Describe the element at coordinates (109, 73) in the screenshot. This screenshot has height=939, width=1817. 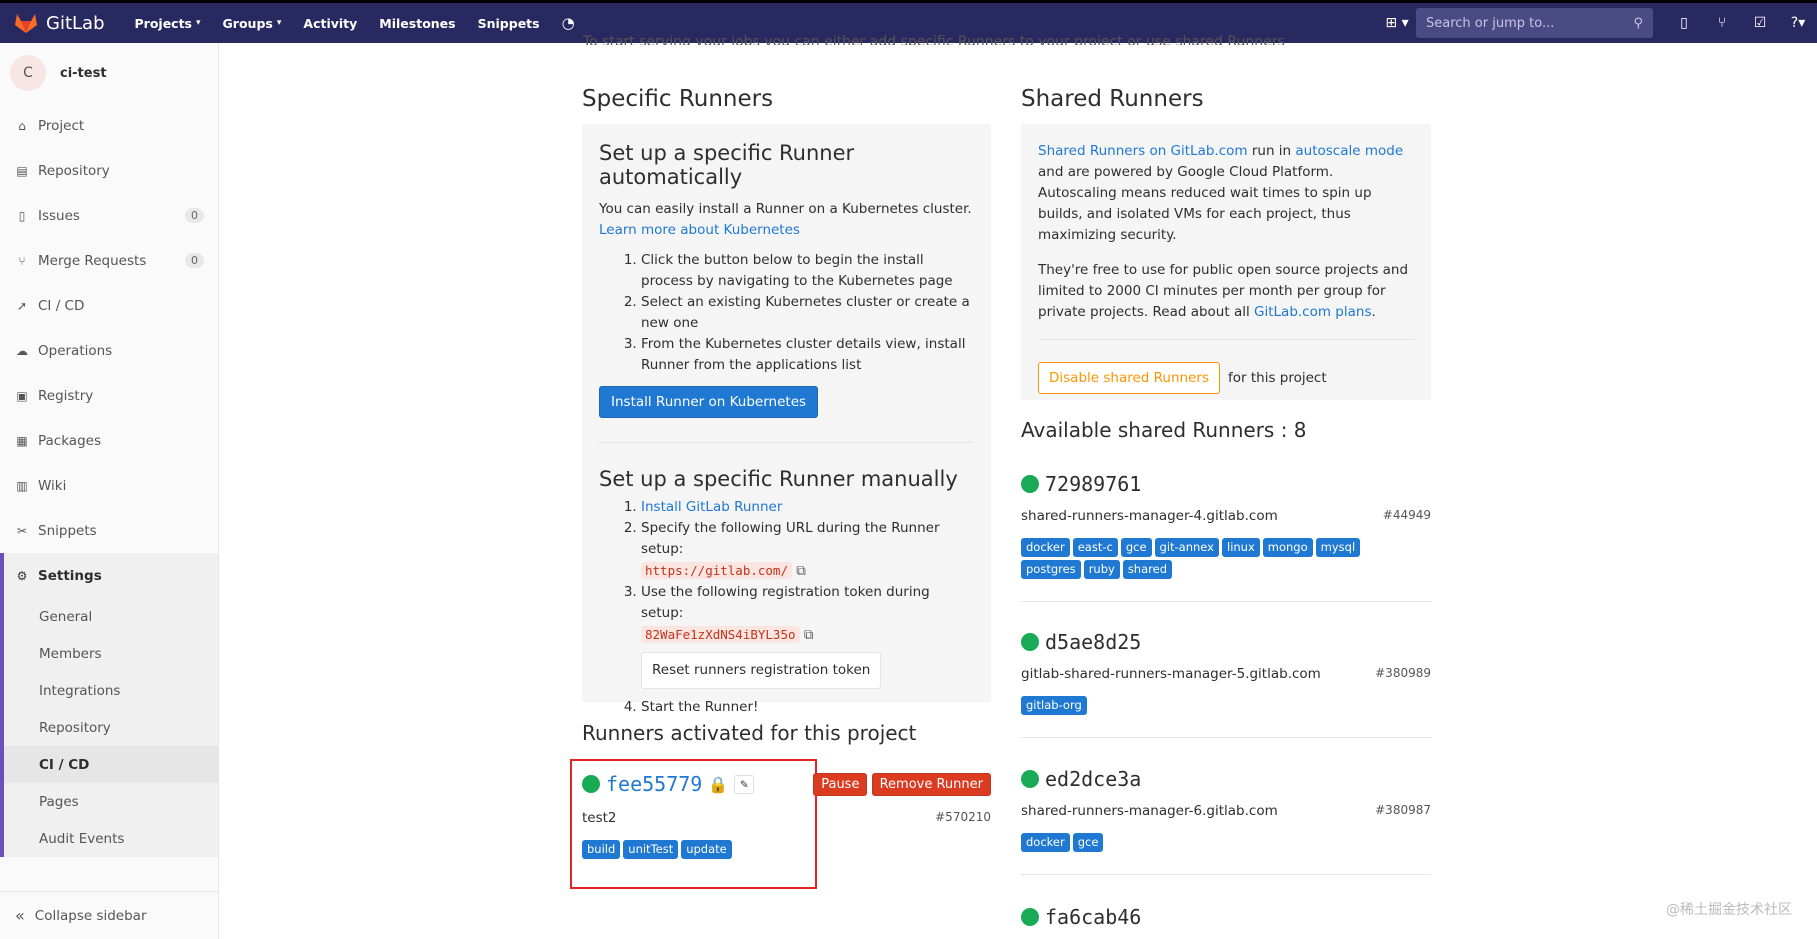
I see `project-header: C ci-test` at that location.